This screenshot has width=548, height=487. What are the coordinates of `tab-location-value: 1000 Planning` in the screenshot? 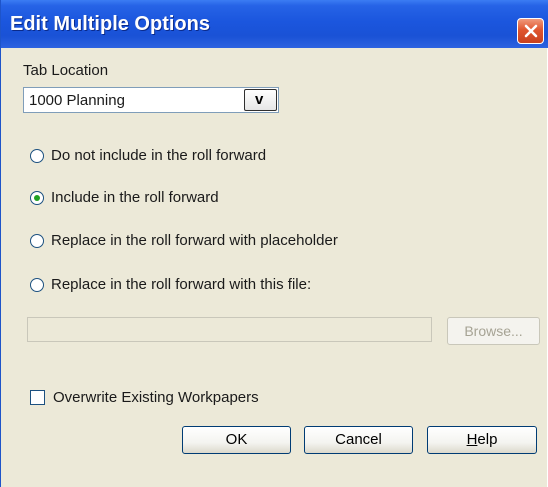 It's located at (77, 100).